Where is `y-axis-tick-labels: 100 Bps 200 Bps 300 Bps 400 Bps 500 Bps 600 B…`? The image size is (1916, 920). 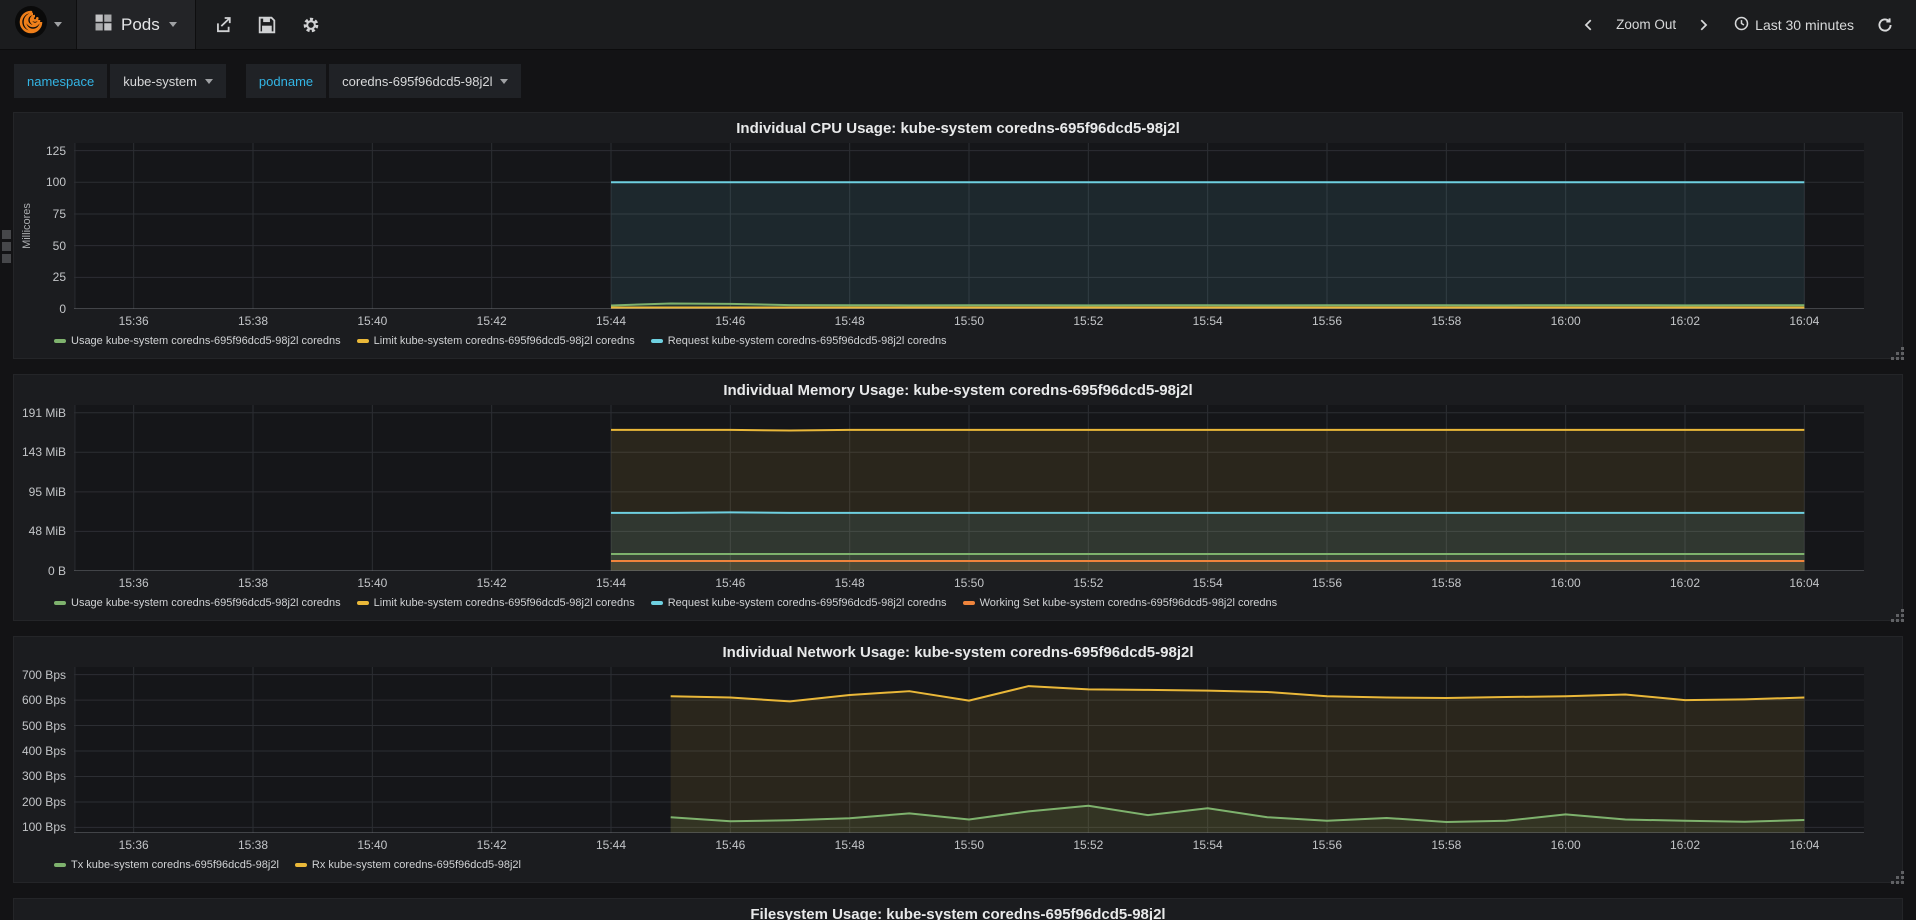
y-axis-tick-labels: 100 Bps 200 Bps 300 Bps 400 Bps 500 Bps 600 B… is located at coordinates (35, 751).